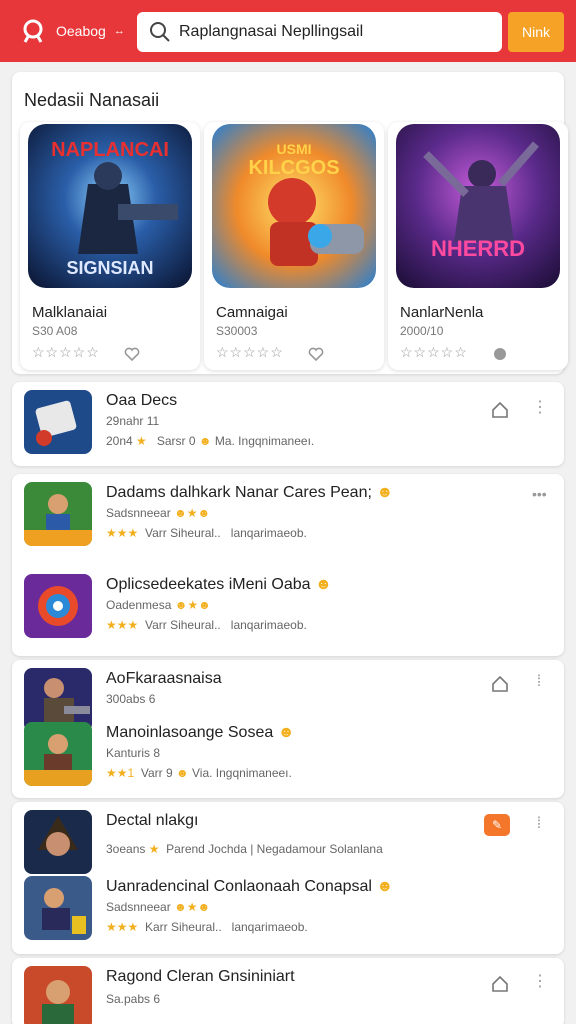  I want to click on meta-text: Sadsnneear, so click(138, 513).